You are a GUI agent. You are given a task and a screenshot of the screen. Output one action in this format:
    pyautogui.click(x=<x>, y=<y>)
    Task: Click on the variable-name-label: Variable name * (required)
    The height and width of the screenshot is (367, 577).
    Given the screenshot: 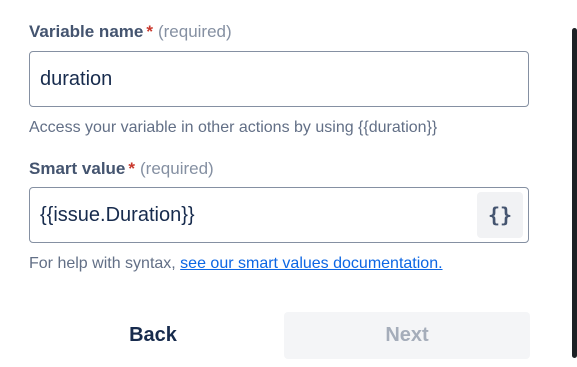 What is the action you would take?
    pyautogui.click(x=130, y=32)
    